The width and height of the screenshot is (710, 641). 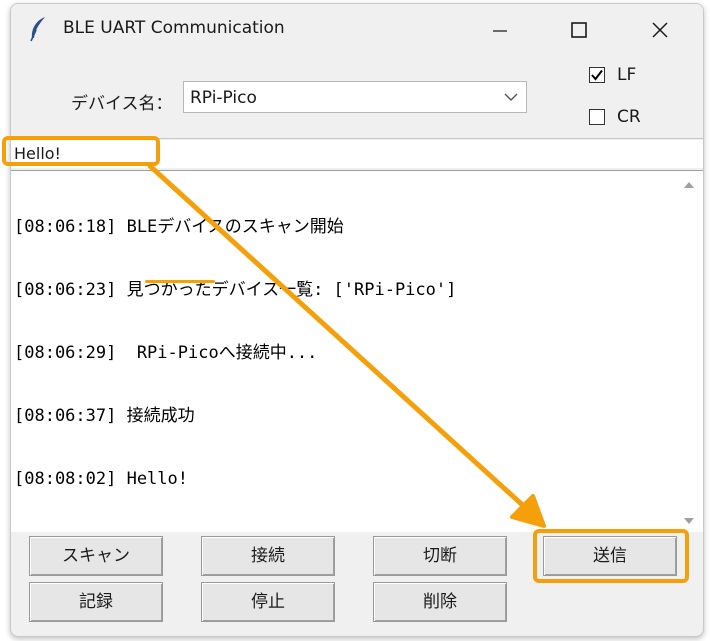 I want to click on scan-button: スキャン, so click(x=96, y=556).